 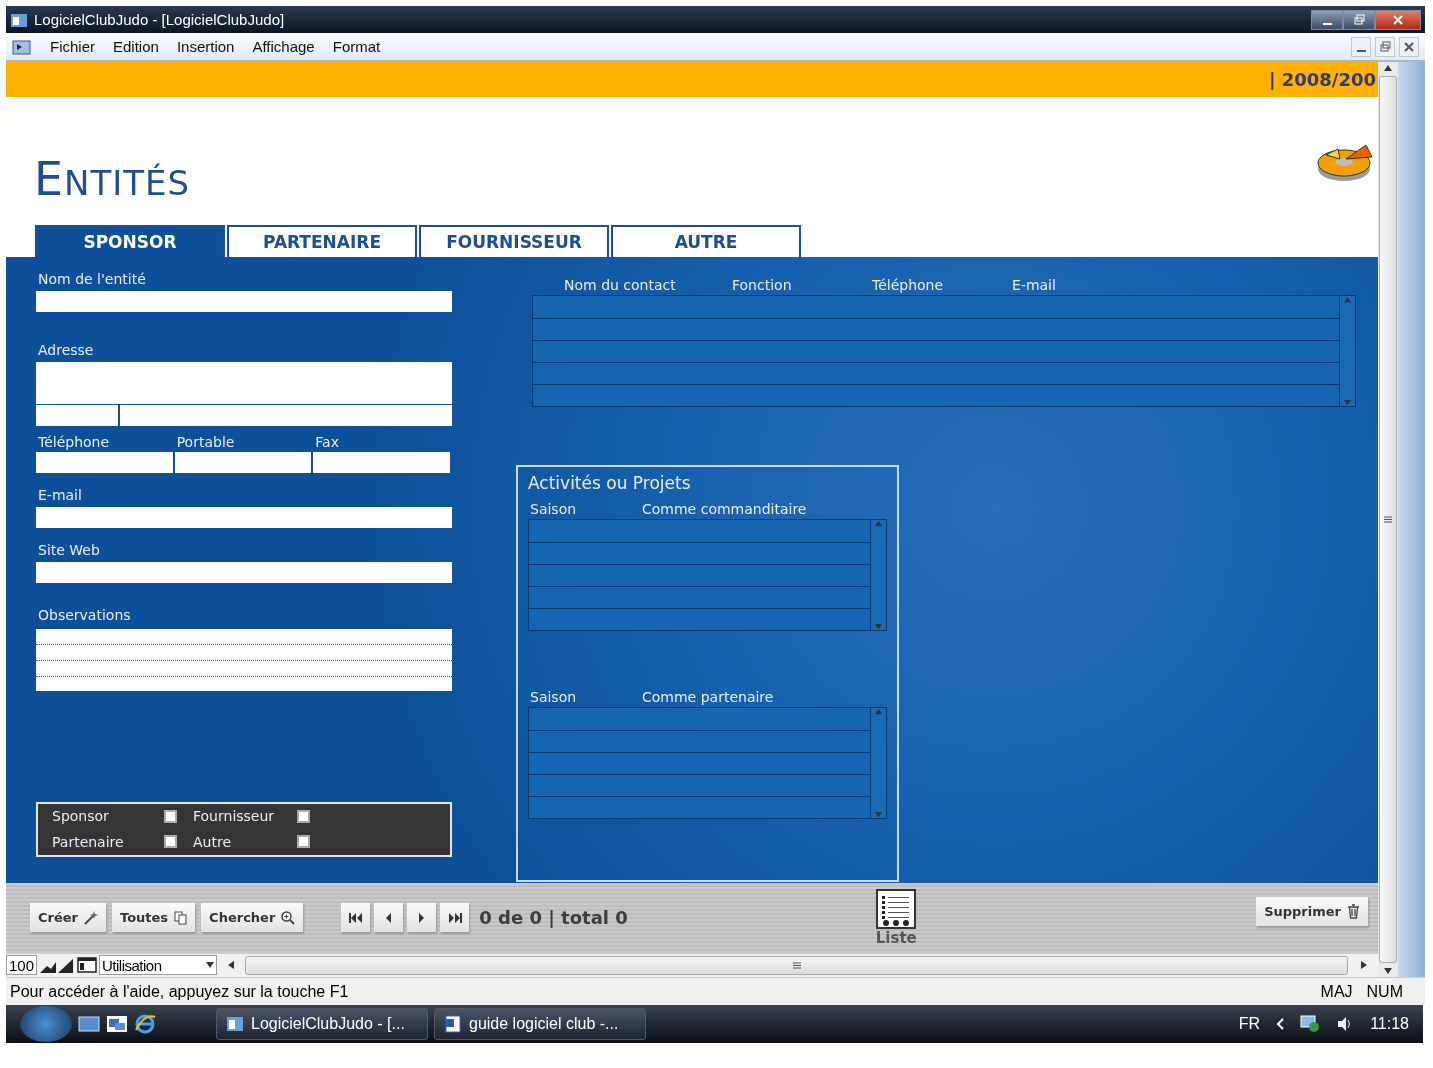 I want to click on last-icon, so click(x=454, y=917).